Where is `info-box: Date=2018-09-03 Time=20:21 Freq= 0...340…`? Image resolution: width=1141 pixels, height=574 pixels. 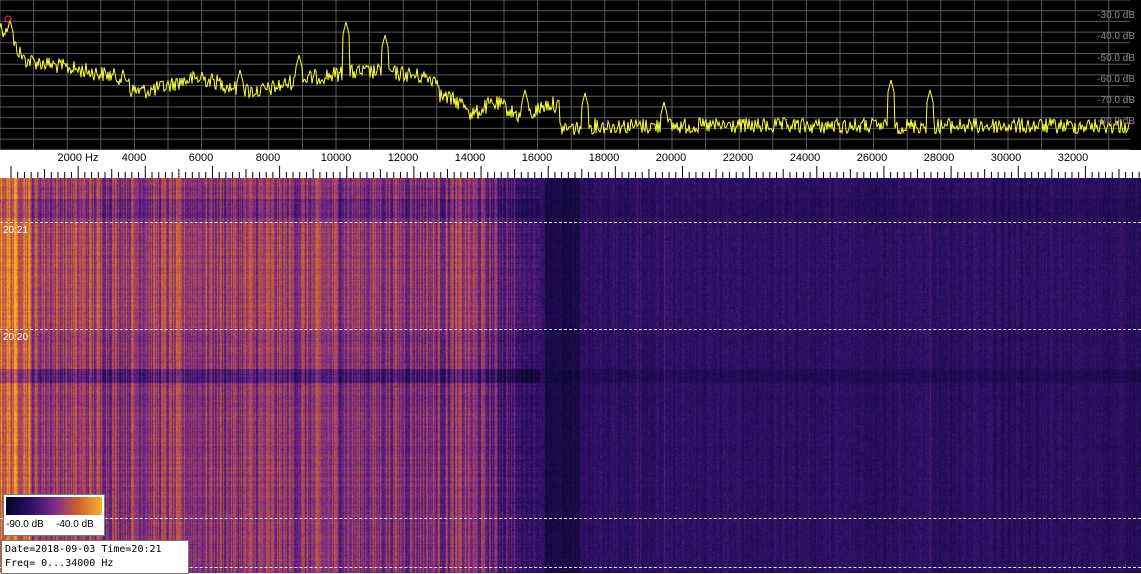
info-box: Date=2018-09-03 Time=20:21 Freq= 0...340… is located at coordinates (95, 557).